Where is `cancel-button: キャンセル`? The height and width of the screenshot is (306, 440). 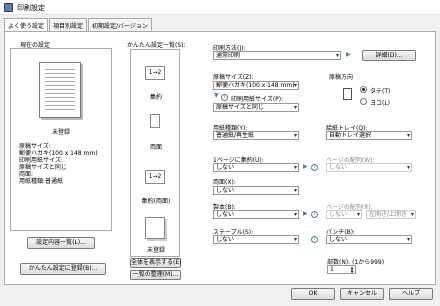
cancel-button: キャンセル is located at coordinates (362, 294).